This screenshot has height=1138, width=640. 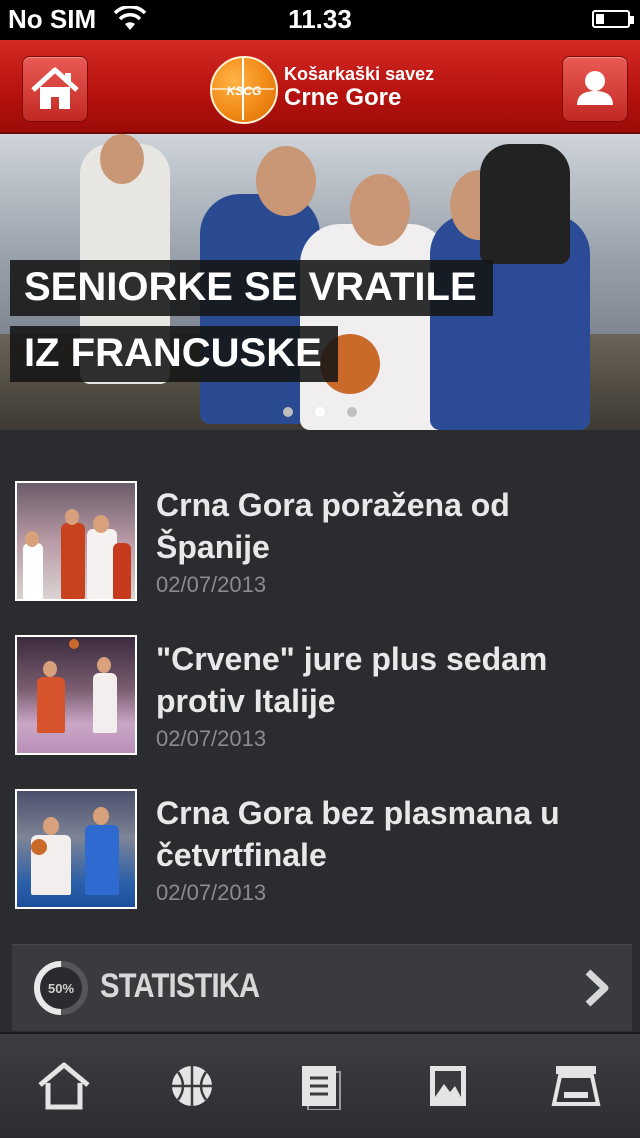 I want to click on logo-text: KSCG, so click(x=244, y=91).